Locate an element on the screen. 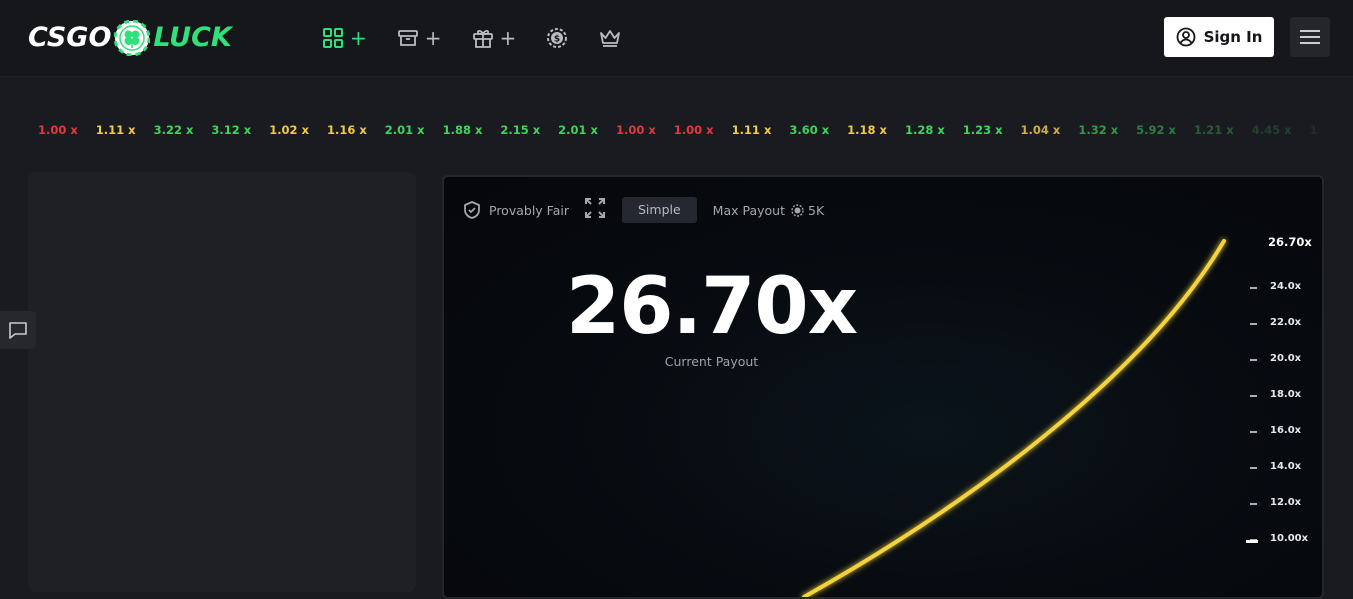  history-item: 1.88 x is located at coordinates (463, 130).